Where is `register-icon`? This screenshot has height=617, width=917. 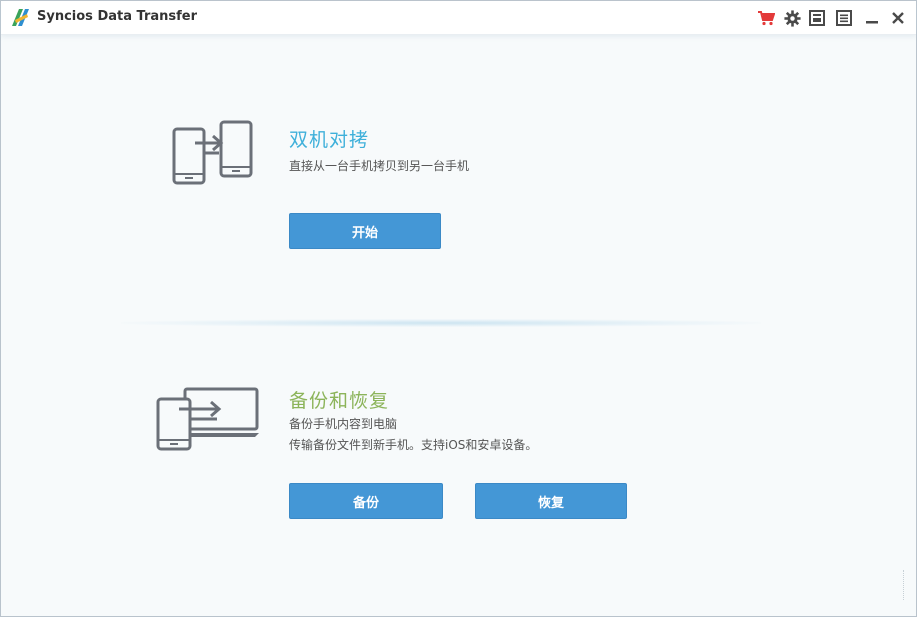 register-icon is located at coordinates (817, 18).